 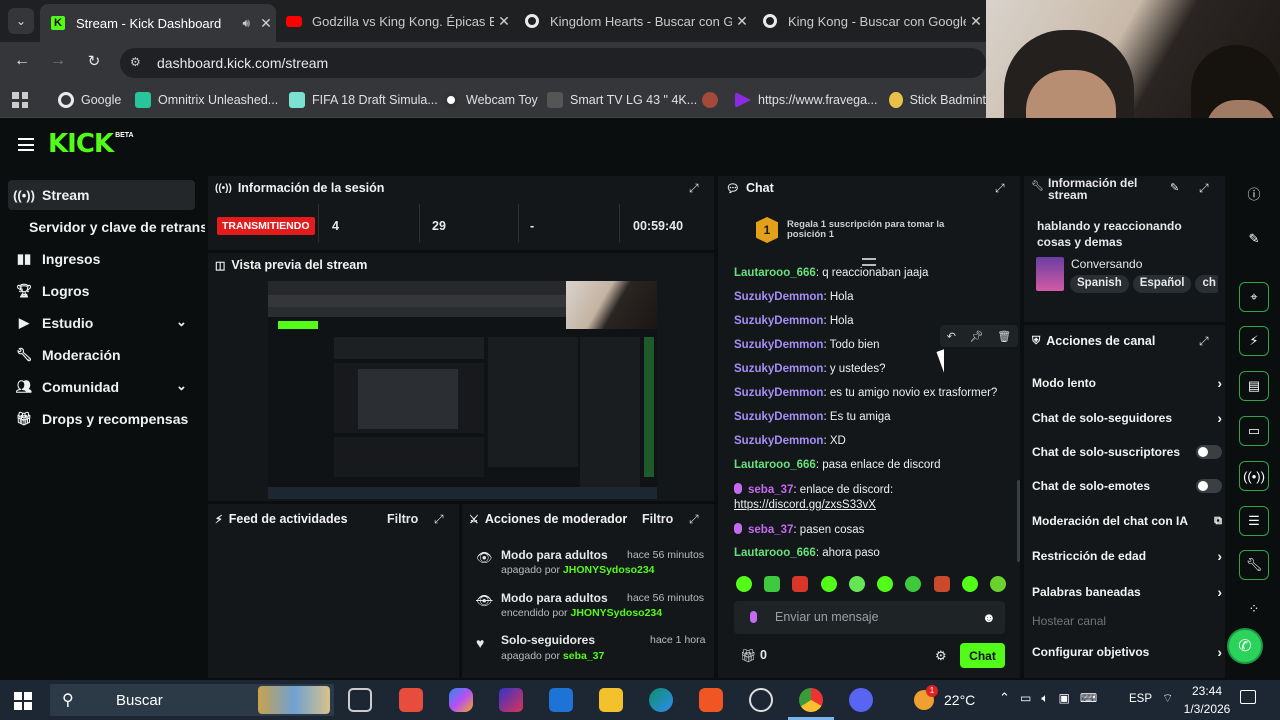 What do you see at coordinates (395, 21) in the screenshot?
I see `tab-godzilla: Godzilla vs King Kong. Épicas B ✕` at bounding box center [395, 21].